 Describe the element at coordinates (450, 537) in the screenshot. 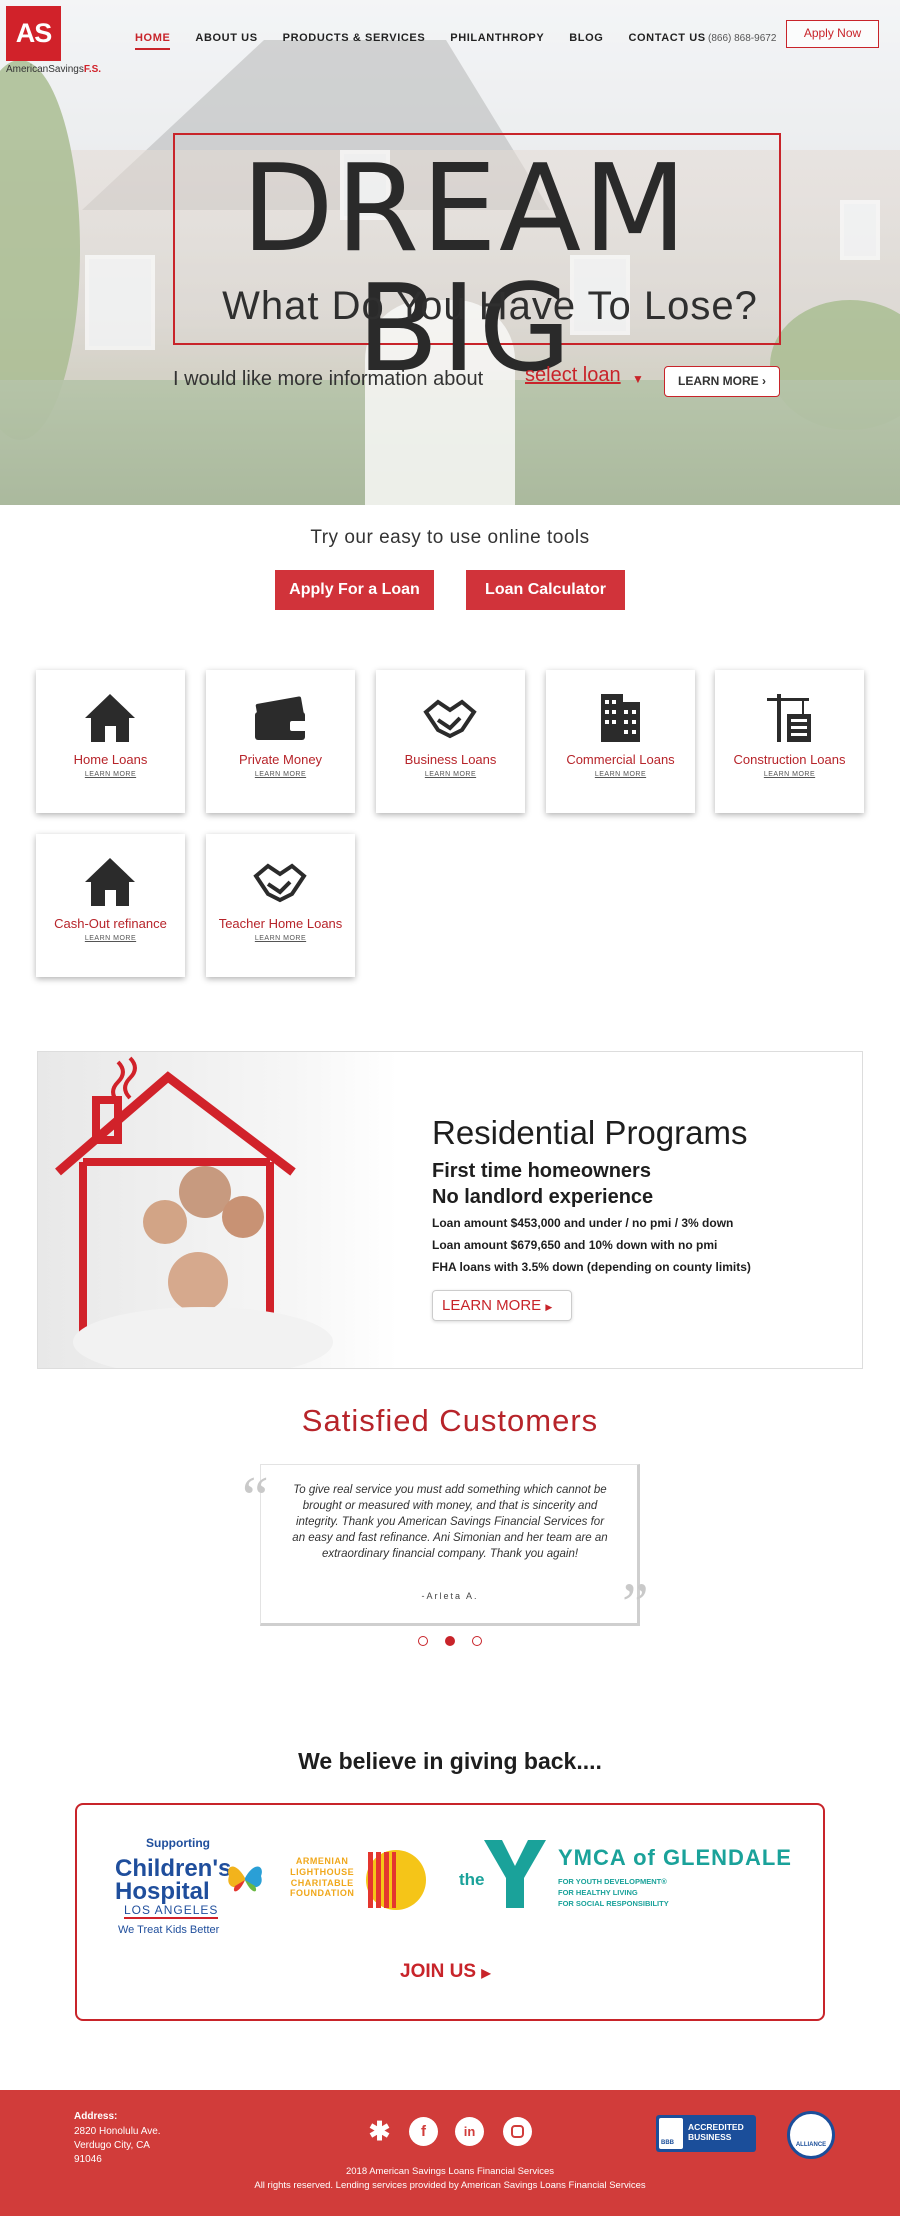

I see `tools-title: Try our easy to use online tools` at that location.